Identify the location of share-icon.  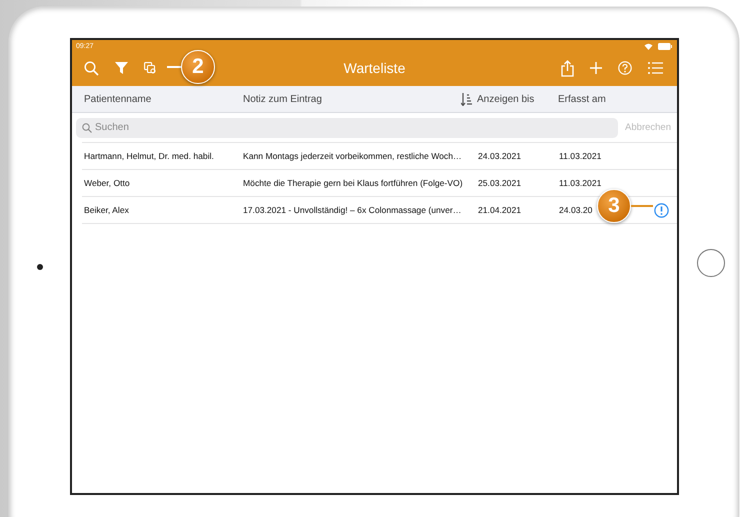
(567, 68).